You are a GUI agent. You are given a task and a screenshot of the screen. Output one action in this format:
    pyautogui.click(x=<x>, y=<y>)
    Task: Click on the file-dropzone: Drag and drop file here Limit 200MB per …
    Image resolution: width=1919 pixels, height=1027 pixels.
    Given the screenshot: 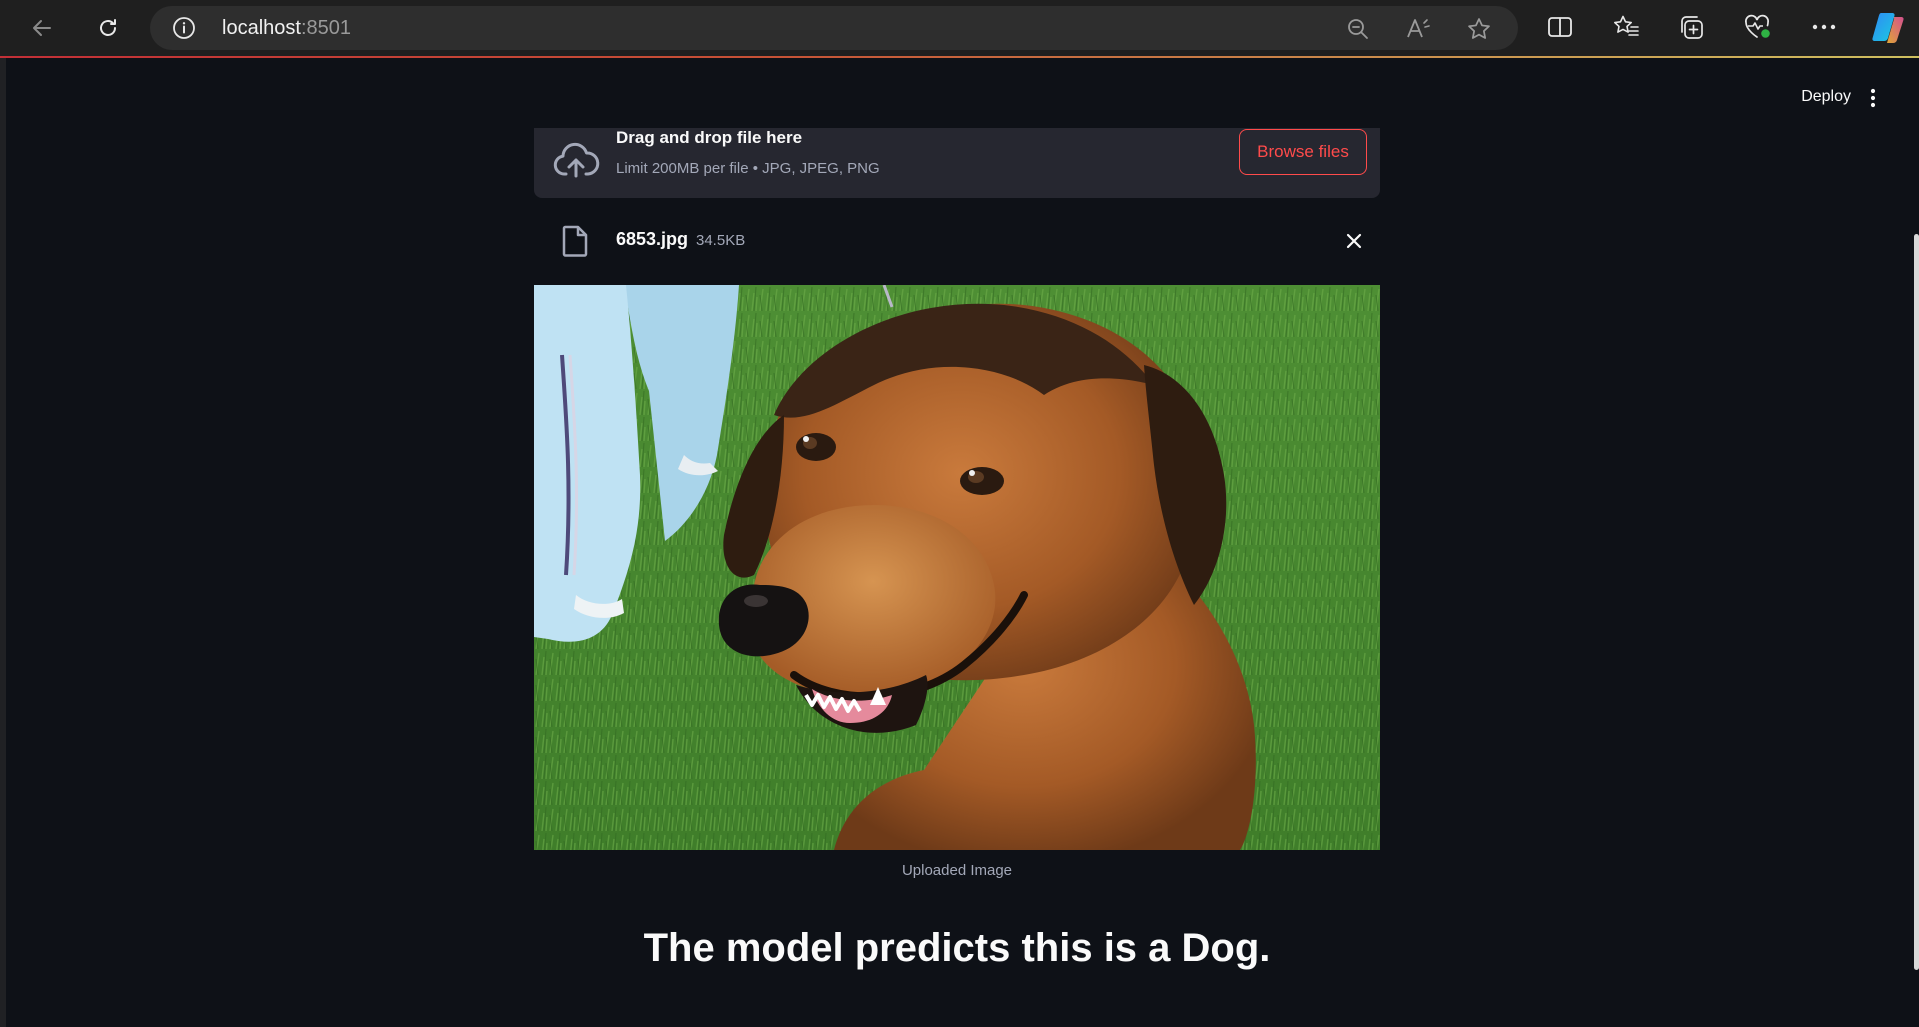 What is the action you would take?
    pyautogui.click(x=957, y=163)
    